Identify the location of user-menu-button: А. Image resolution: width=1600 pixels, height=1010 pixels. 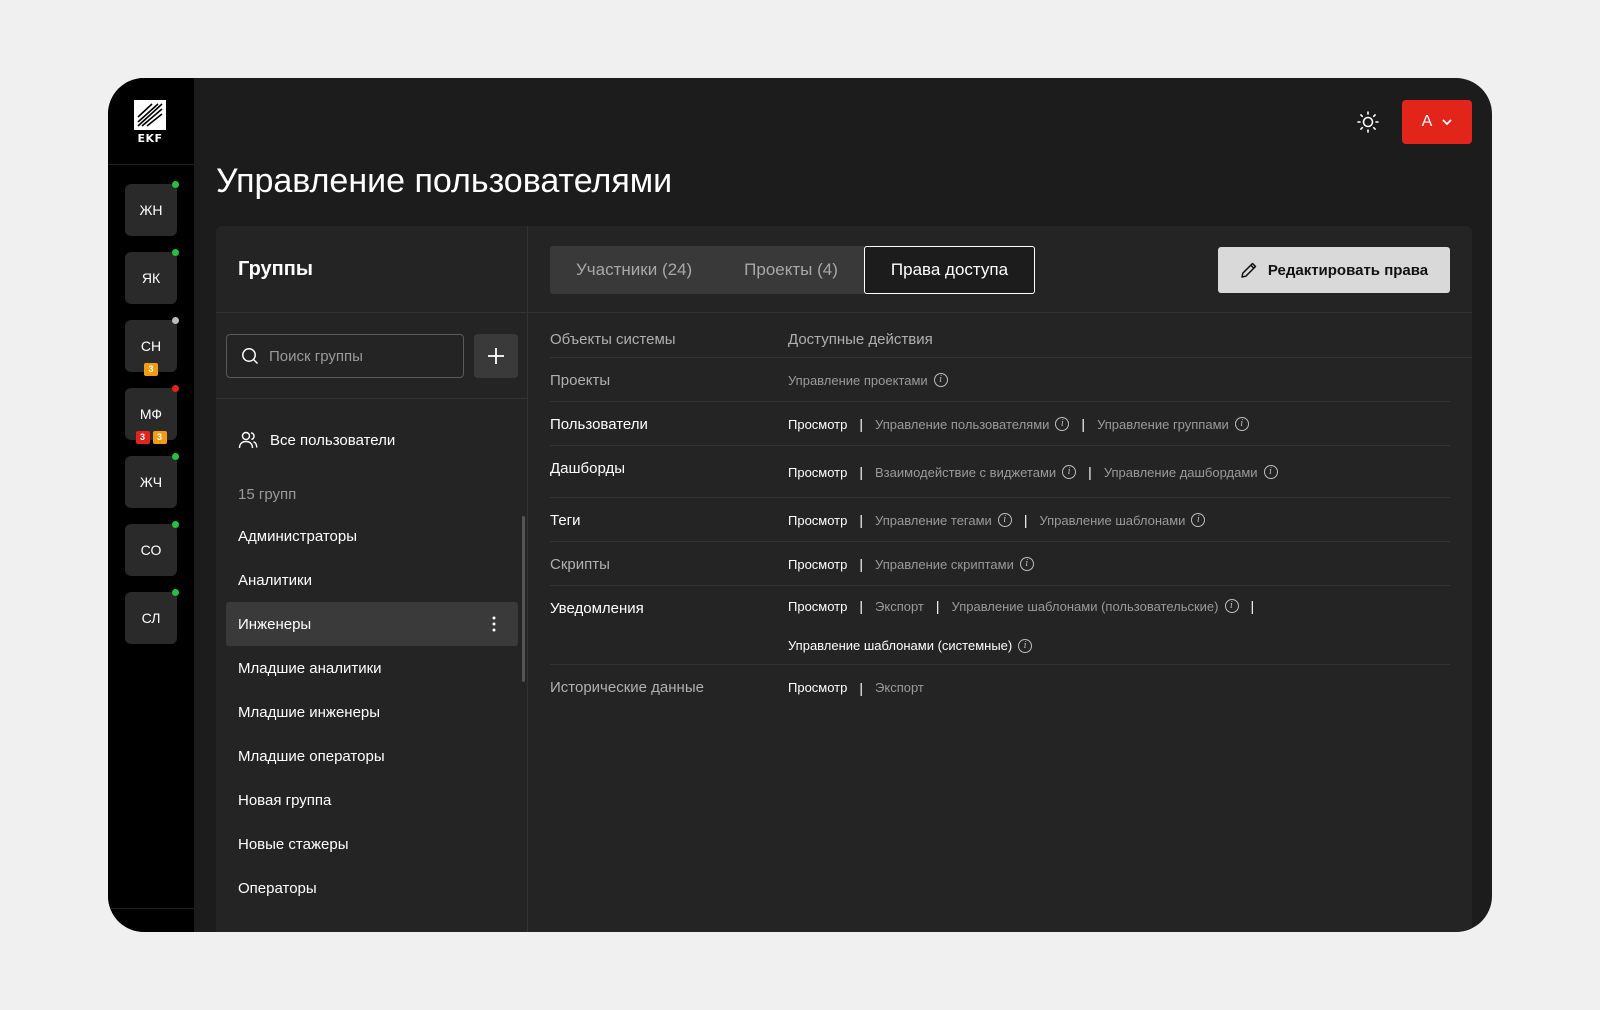
(1437, 122).